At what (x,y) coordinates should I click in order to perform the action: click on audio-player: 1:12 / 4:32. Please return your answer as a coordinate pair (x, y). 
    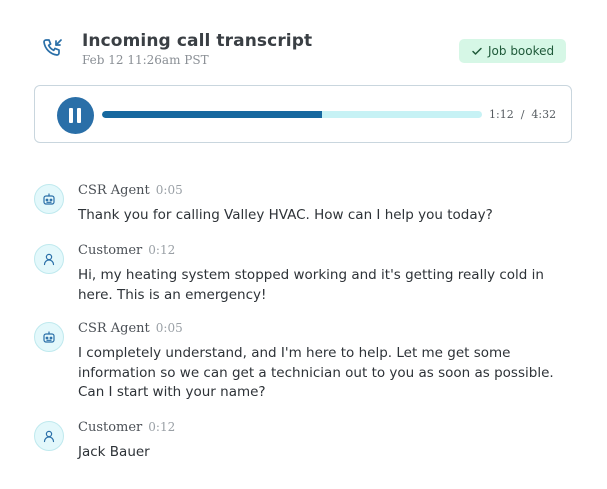
    Looking at the image, I should click on (303, 114).